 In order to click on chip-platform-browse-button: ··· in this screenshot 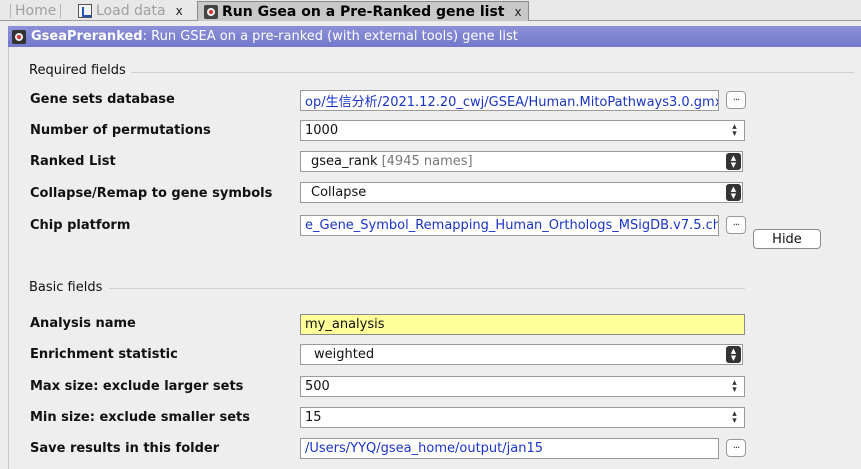, I will do `click(736, 225)`.